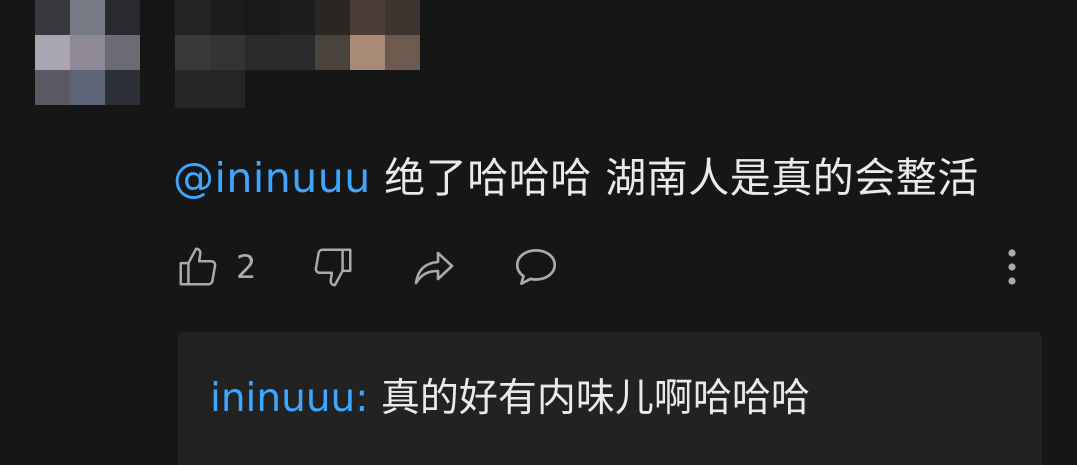 The image size is (1077, 465). I want to click on share-icon, so click(434, 267).